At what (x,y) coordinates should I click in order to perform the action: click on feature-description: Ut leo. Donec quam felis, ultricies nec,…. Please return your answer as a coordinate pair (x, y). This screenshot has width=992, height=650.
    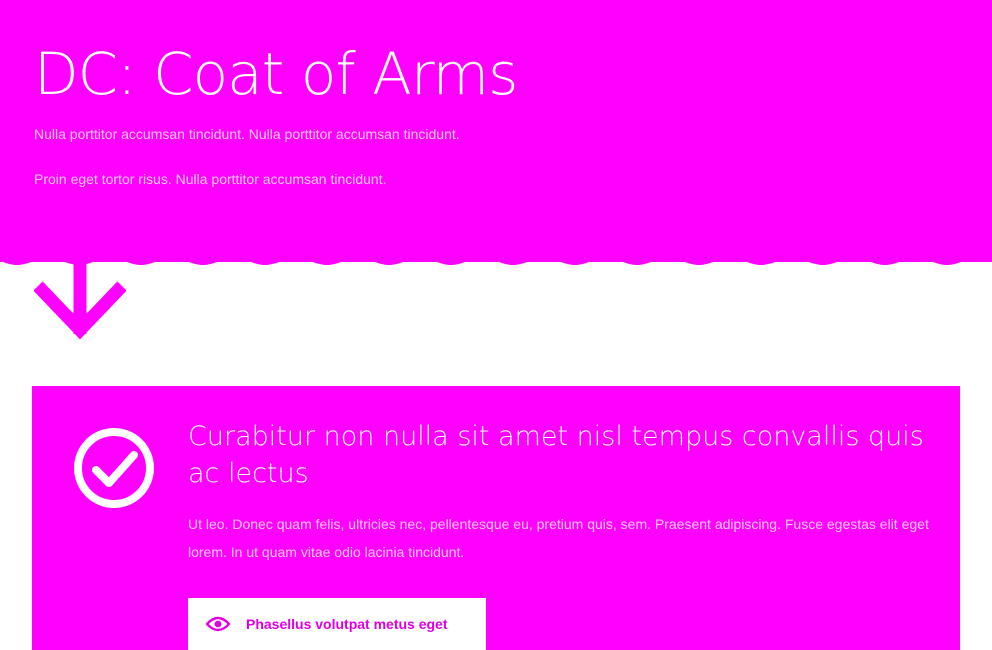
    Looking at the image, I should click on (558, 538).